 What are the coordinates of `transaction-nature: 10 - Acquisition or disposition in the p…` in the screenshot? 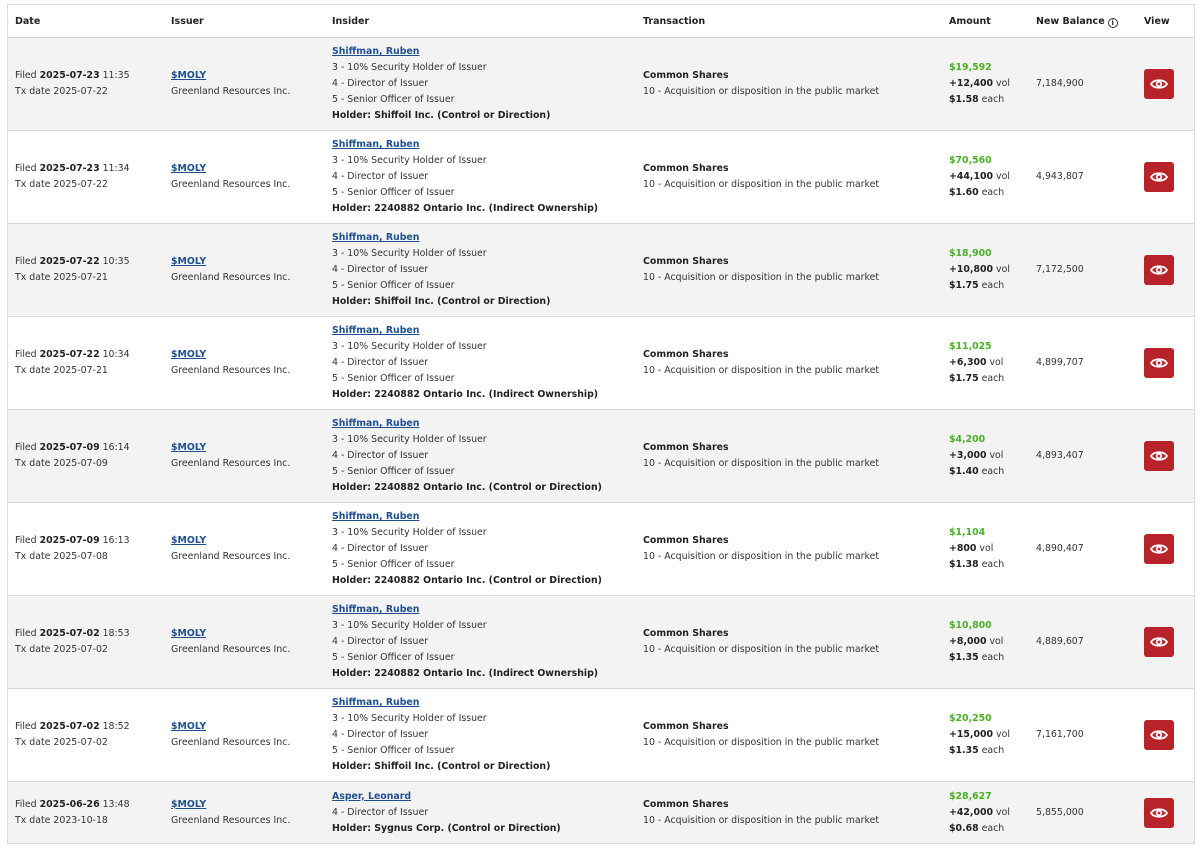 It's located at (761, 463).